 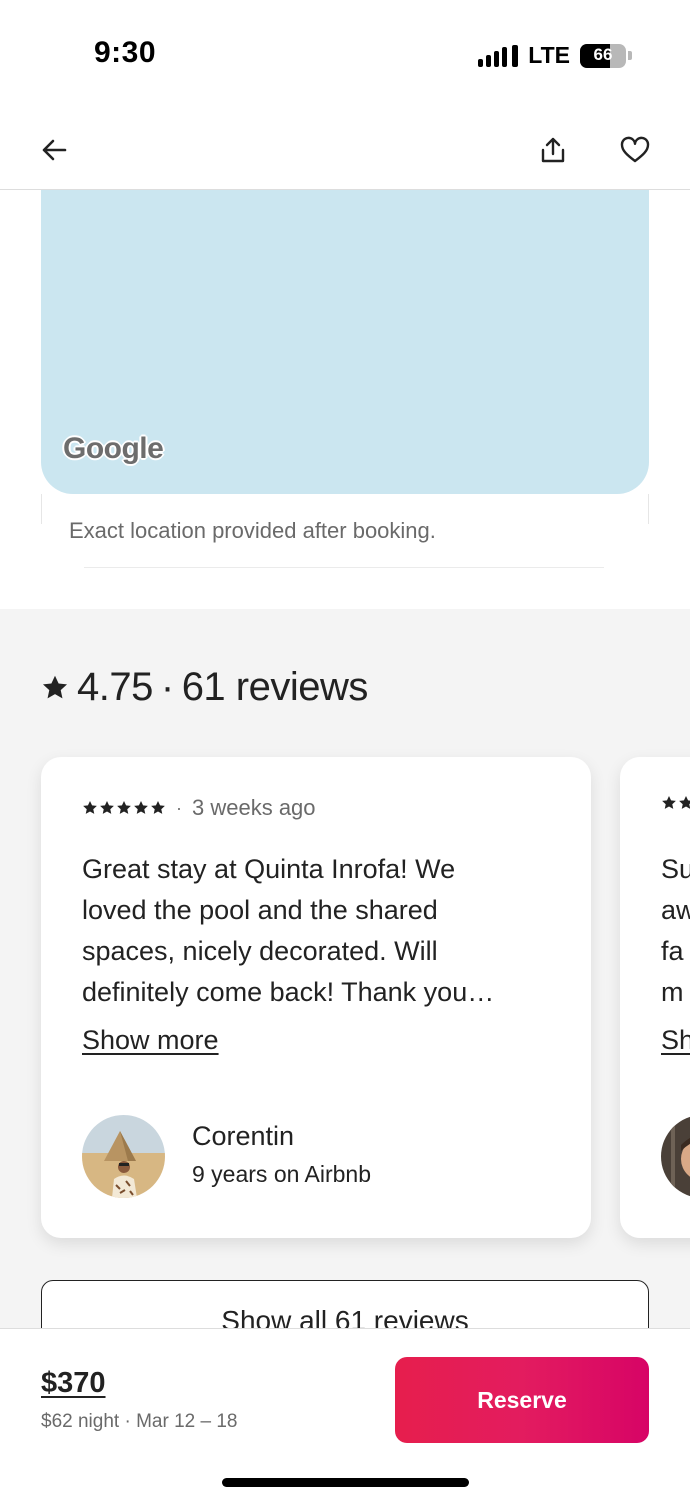 I want to click on signal-strength-icon, so click(x=498, y=55).